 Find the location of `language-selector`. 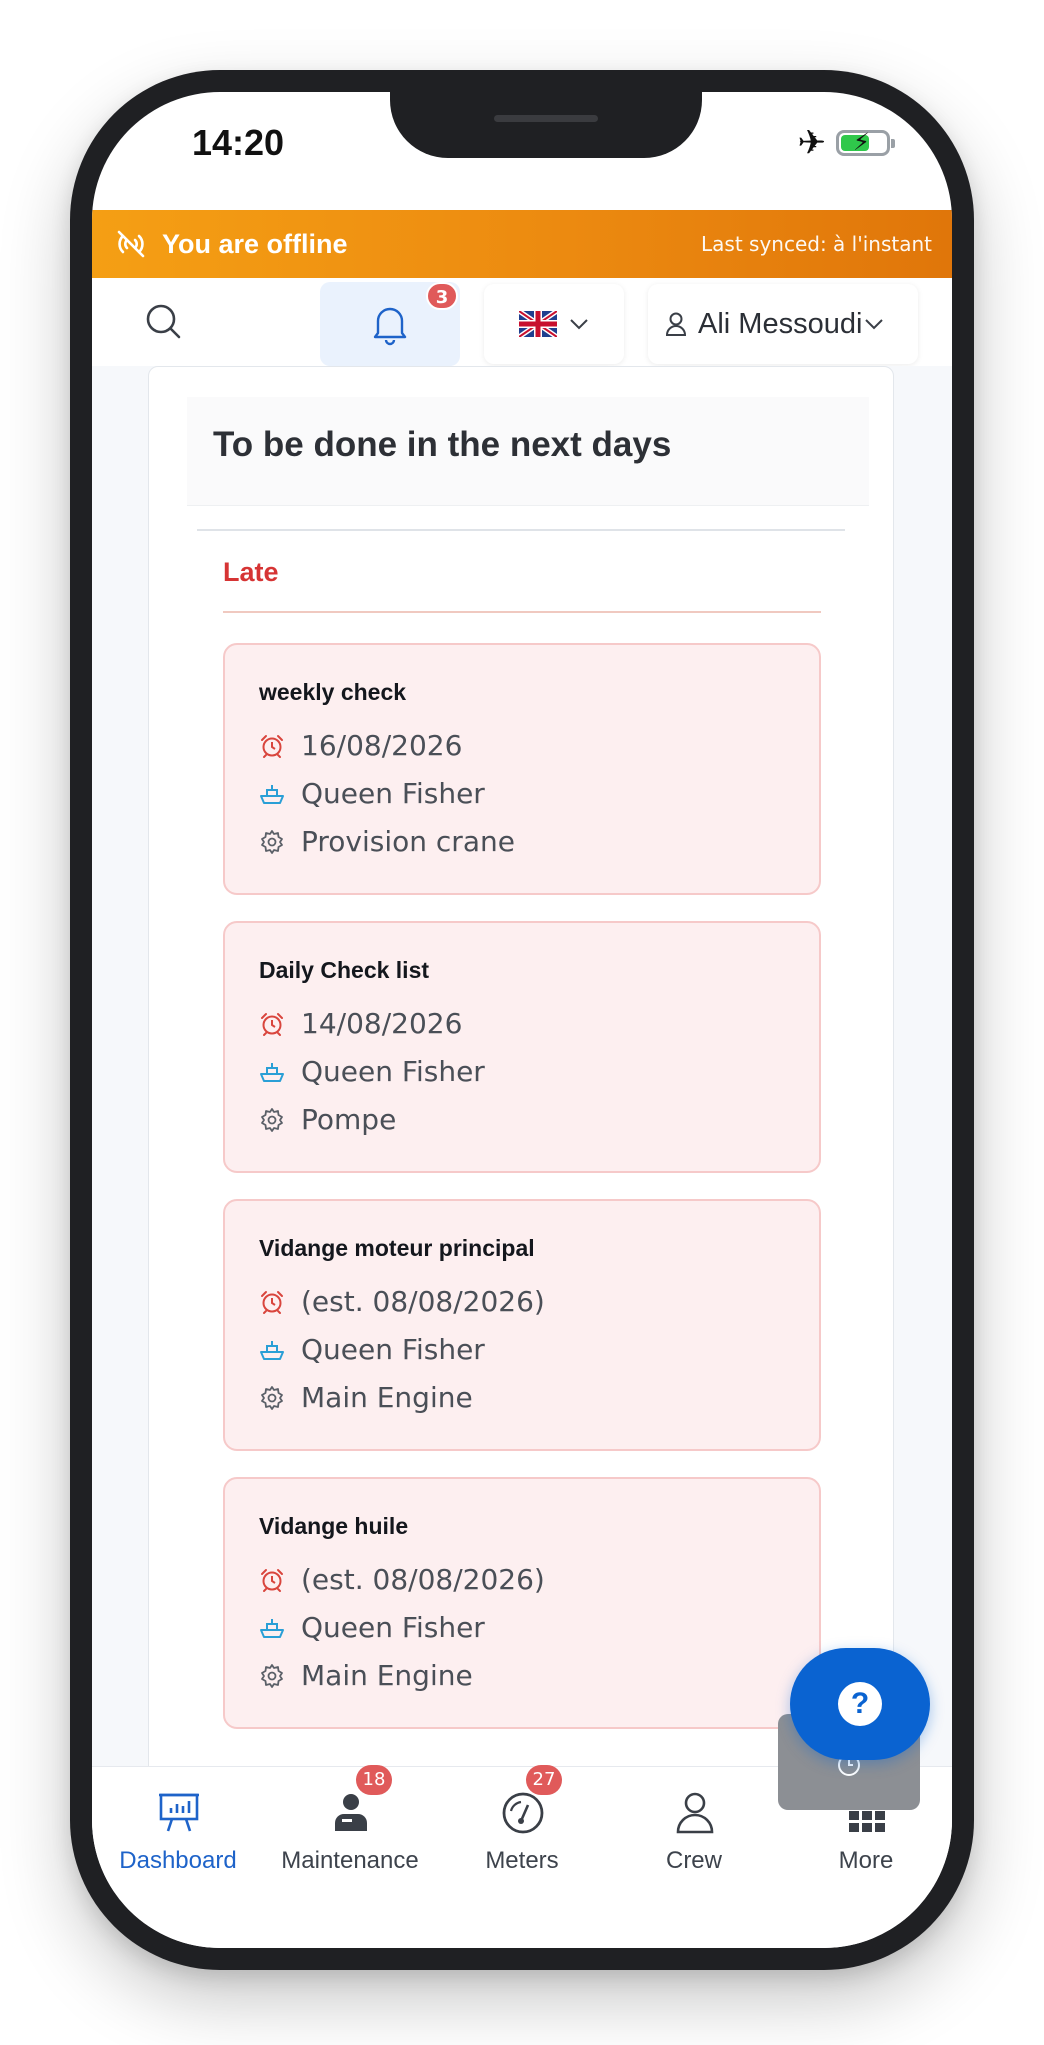

language-selector is located at coordinates (554, 324).